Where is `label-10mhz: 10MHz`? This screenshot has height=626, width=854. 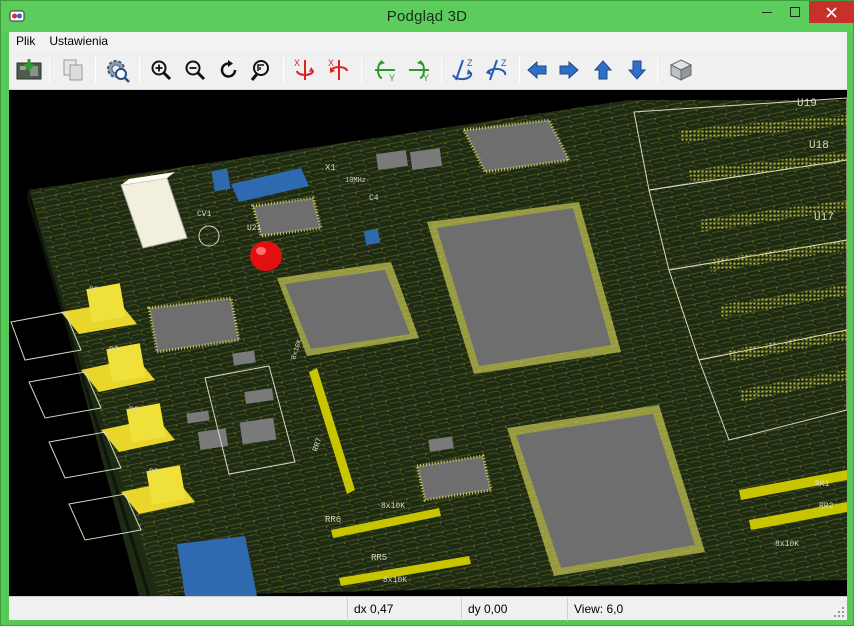 label-10mhz: 10MHz is located at coordinates (355, 181).